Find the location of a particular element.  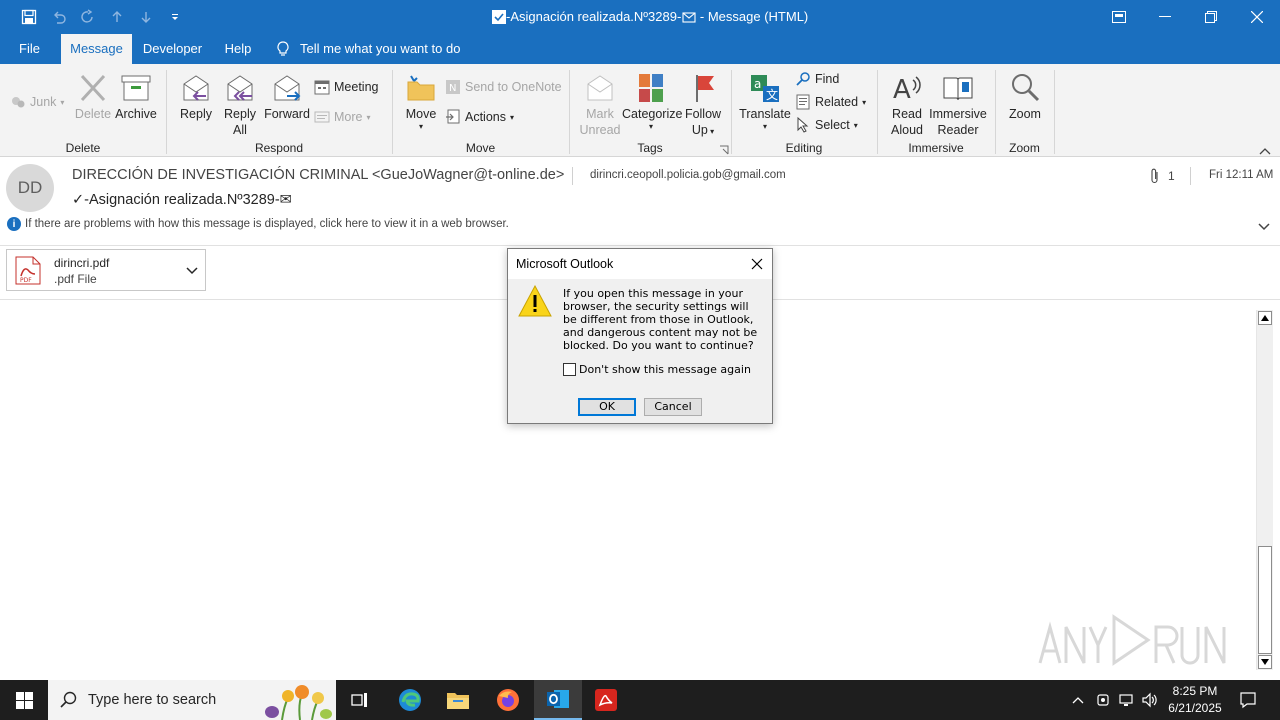

warning-icon is located at coordinates (535, 300).